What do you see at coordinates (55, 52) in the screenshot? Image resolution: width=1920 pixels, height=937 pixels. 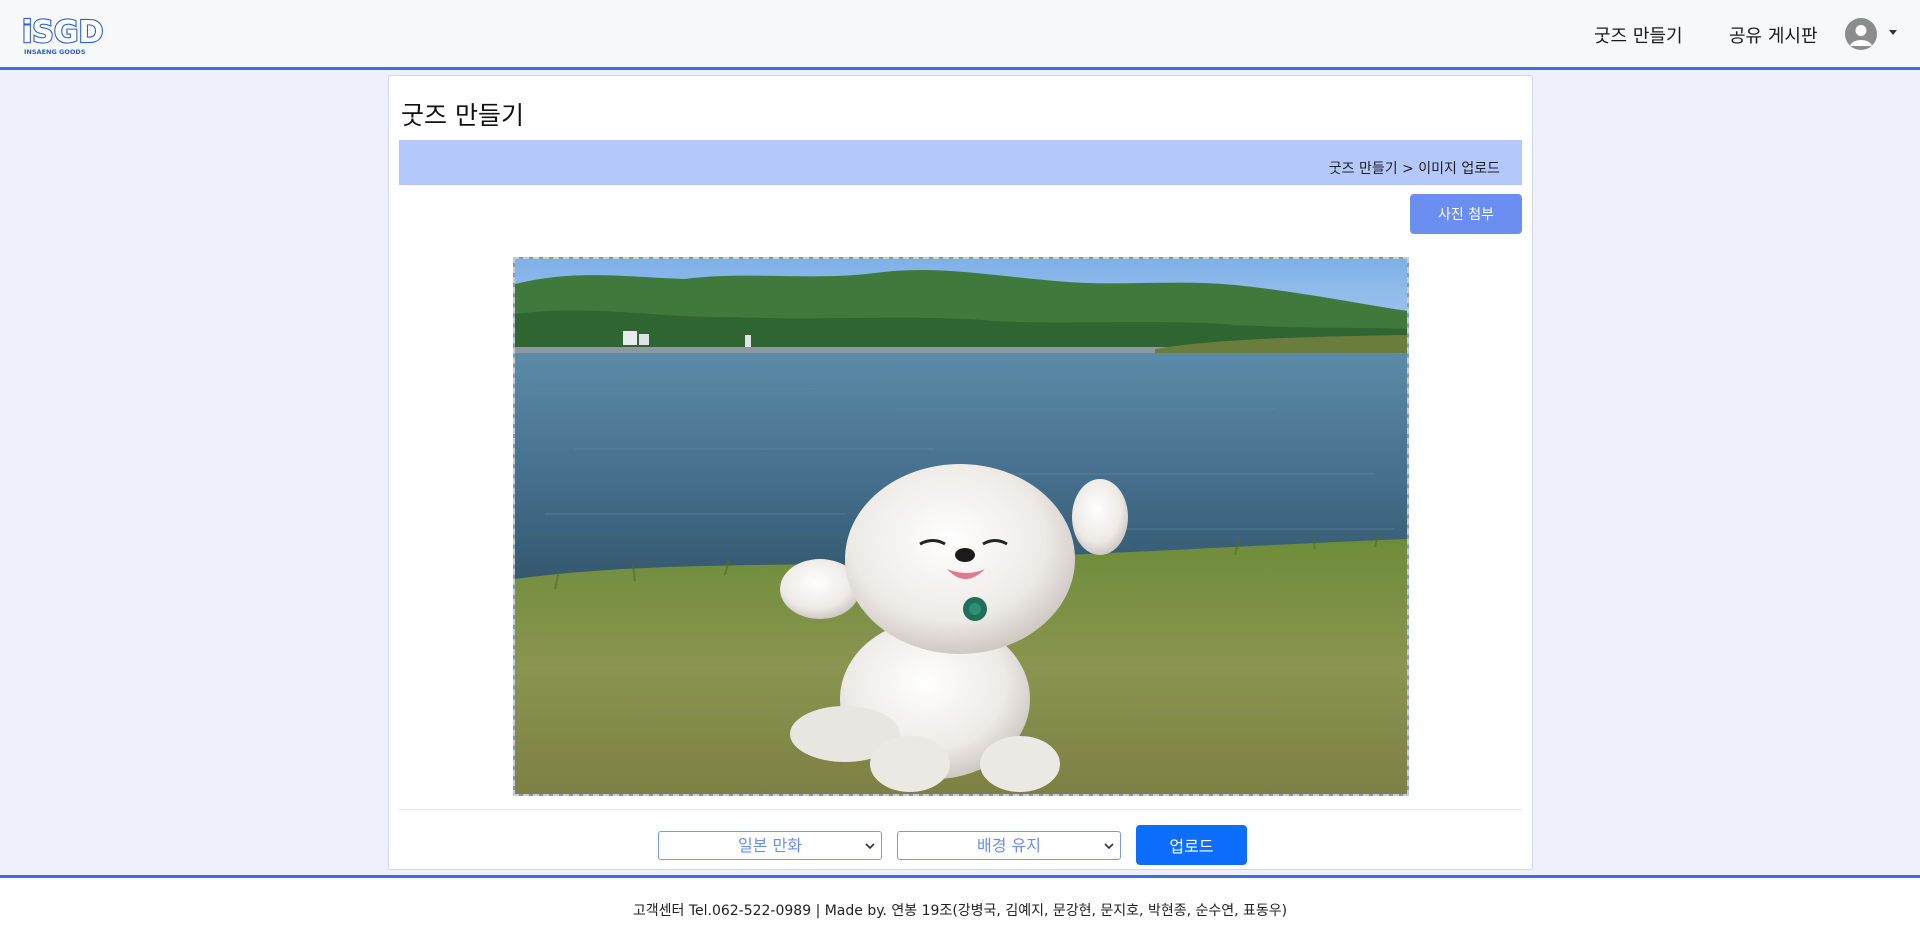 I see `svg-text: INSAENG GOODS` at bounding box center [55, 52].